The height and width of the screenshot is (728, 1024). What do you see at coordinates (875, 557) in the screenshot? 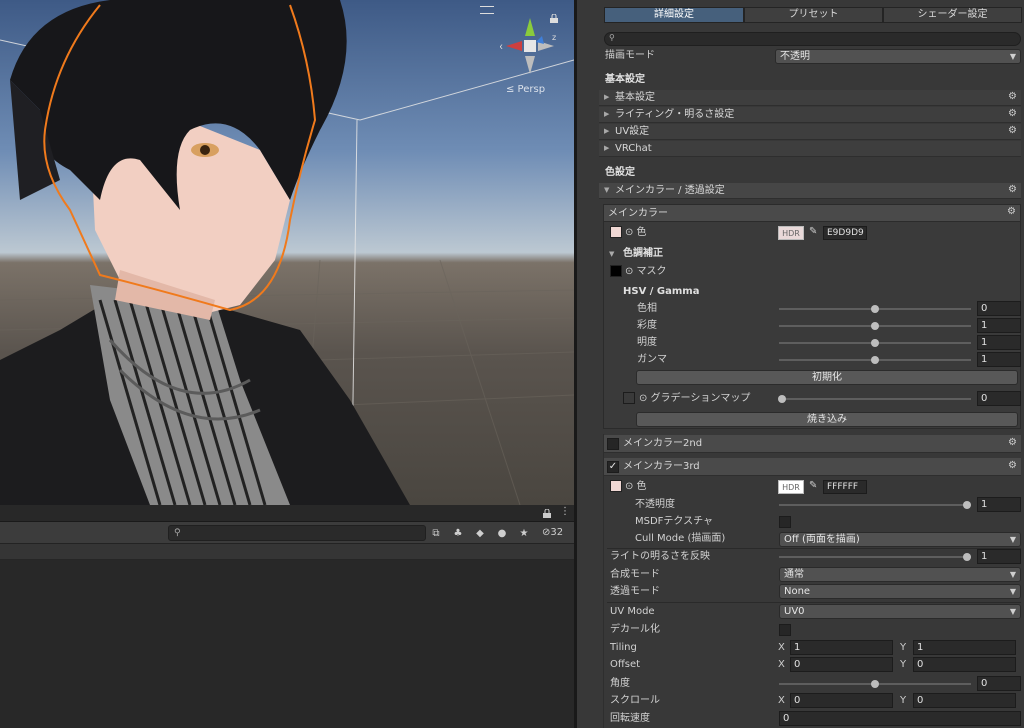
I see `light-reflect-slider` at bounding box center [875, 557].